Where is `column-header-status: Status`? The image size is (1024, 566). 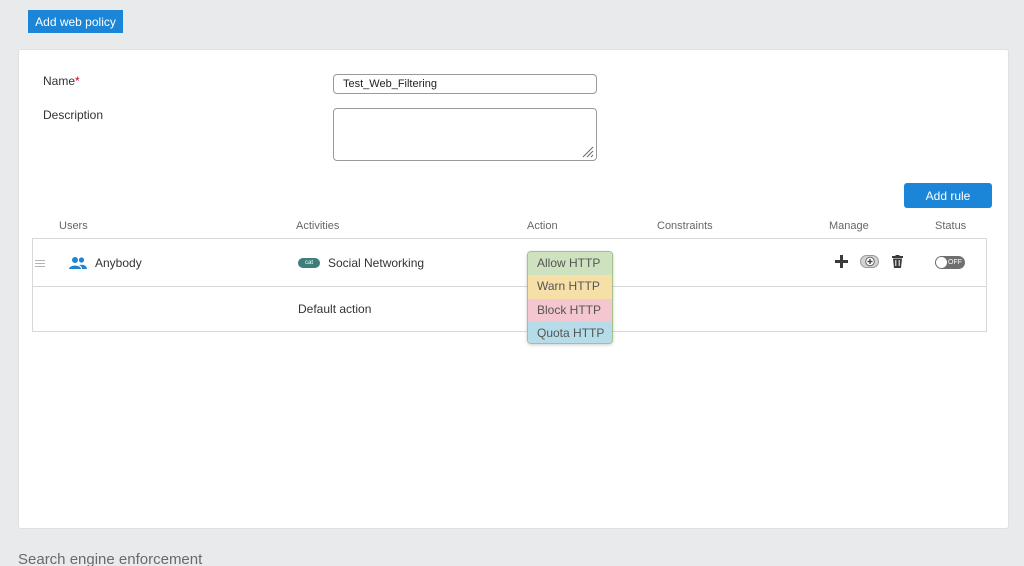
column-header-status: Status is located at coordinates (951, 226).